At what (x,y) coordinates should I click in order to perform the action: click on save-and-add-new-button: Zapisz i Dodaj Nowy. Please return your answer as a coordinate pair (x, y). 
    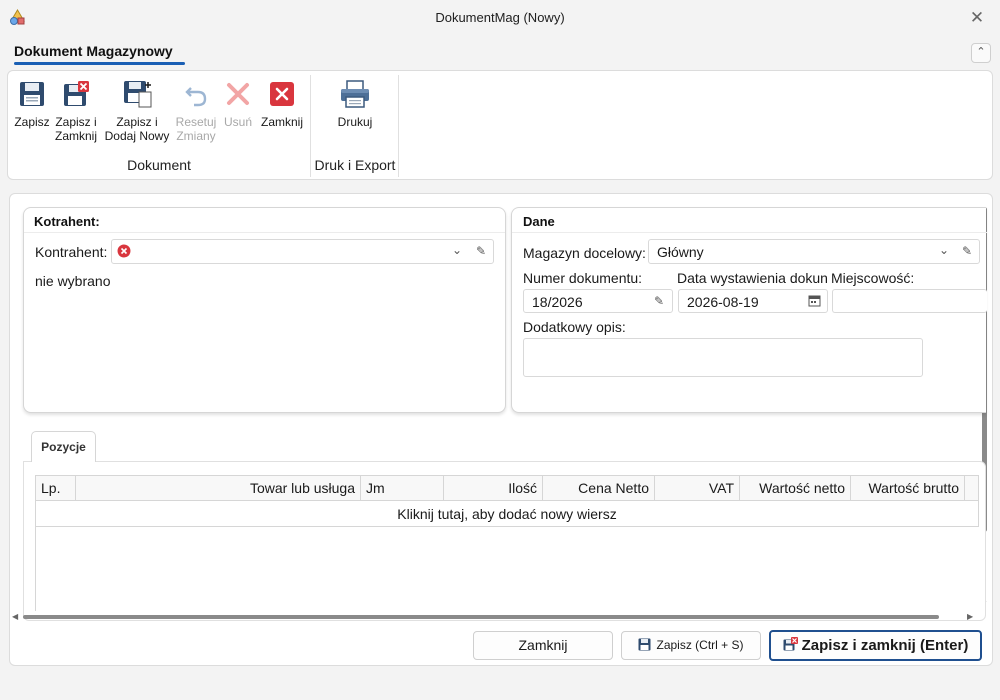
    Looking at the image, I should click on (137, 111).